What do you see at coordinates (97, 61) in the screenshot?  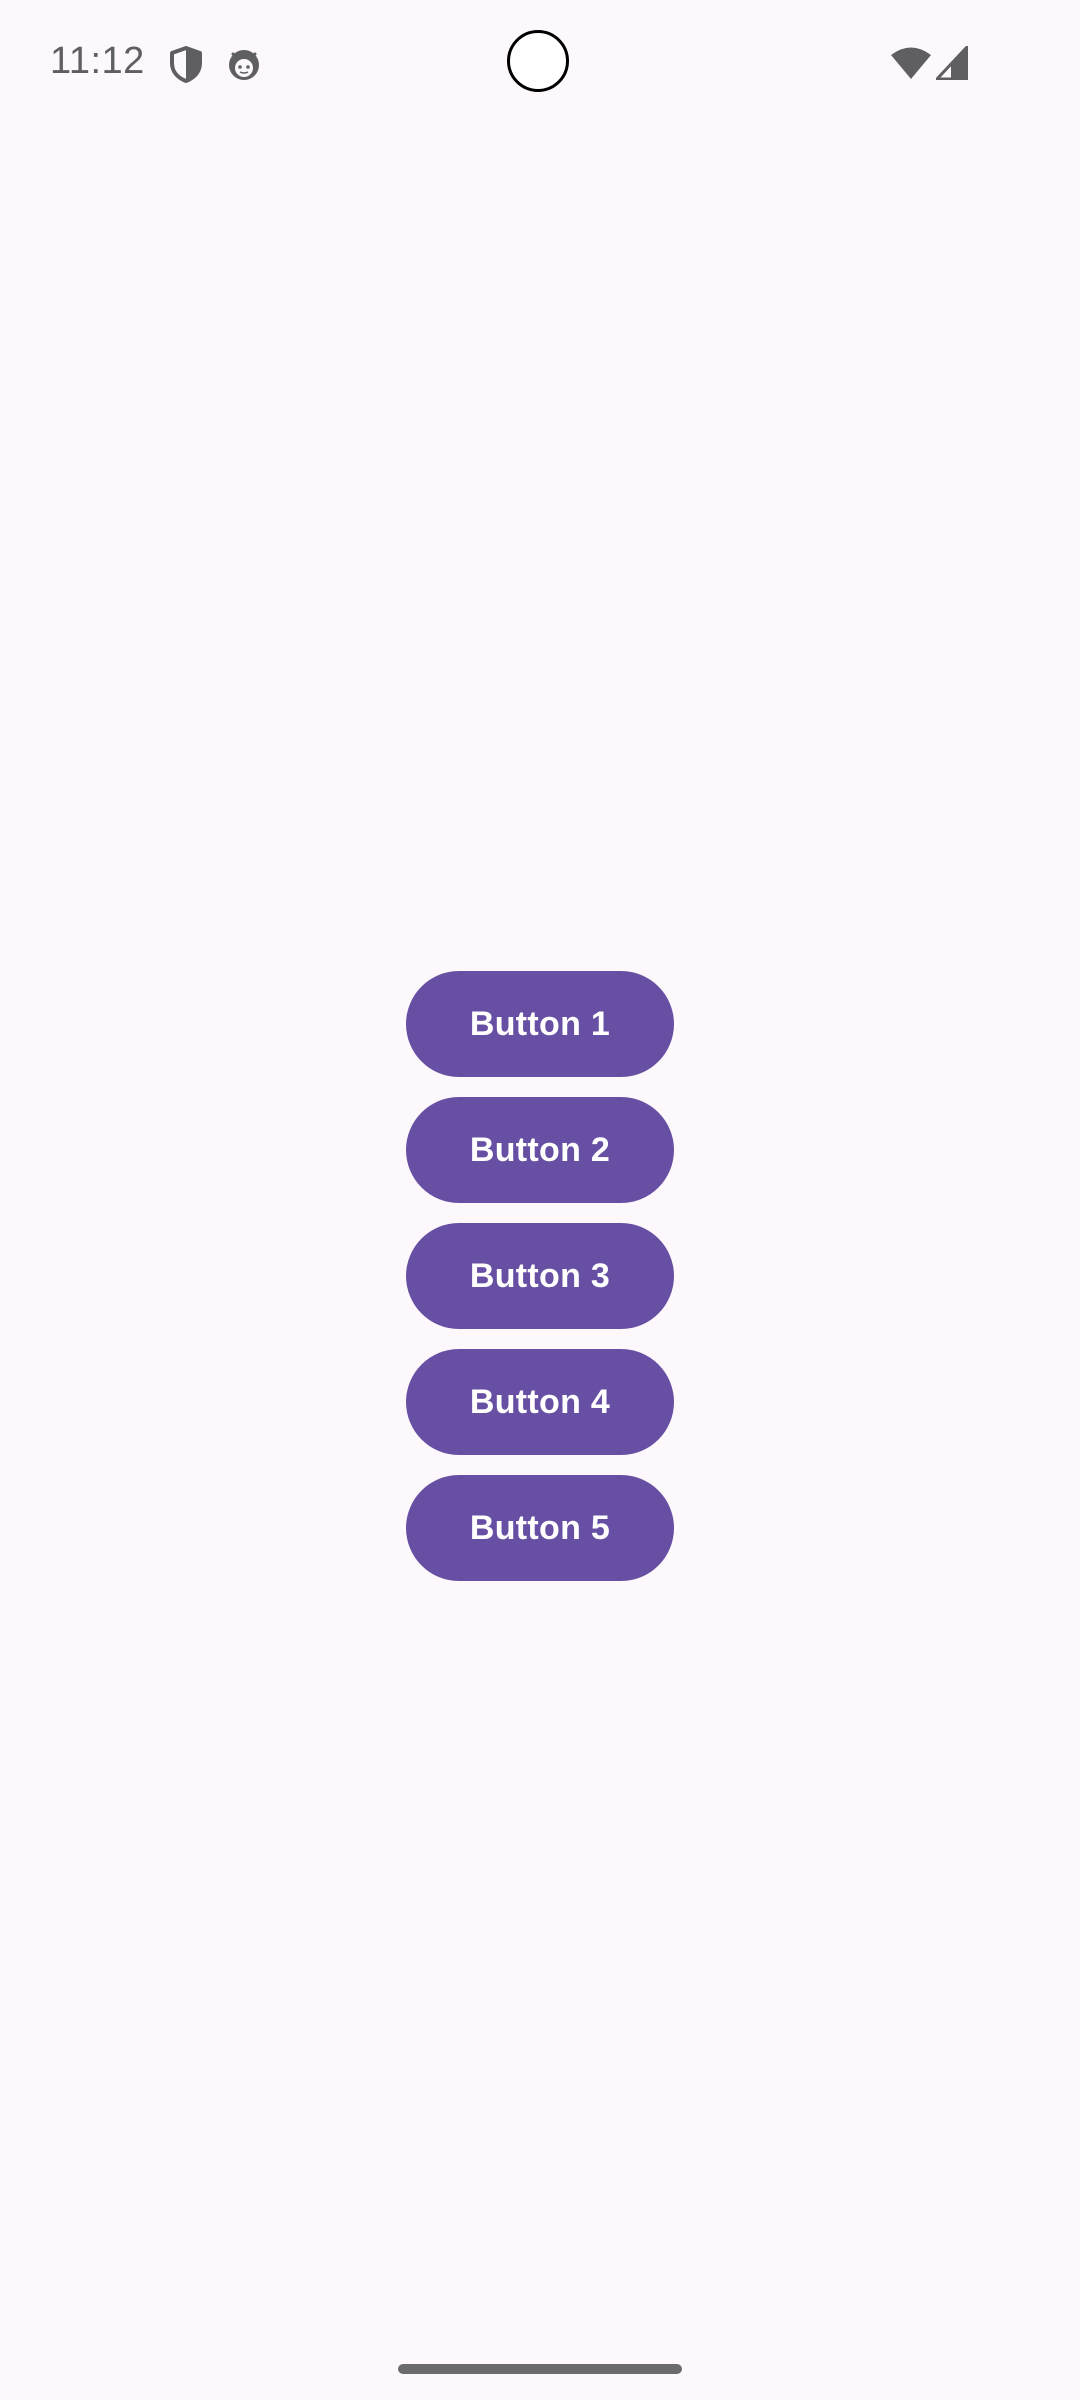 I see `status-time: 11:12` at bounding box center [97, 61].